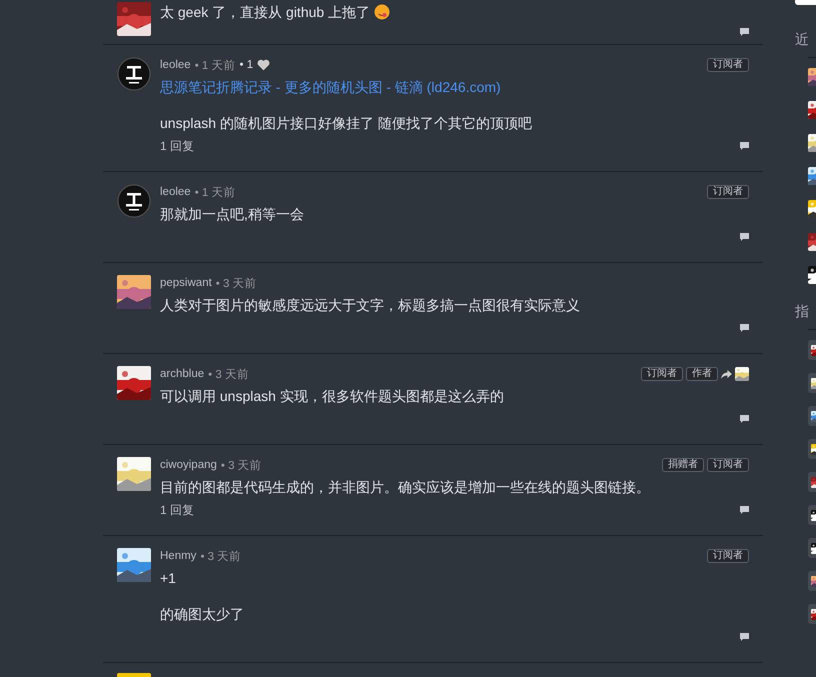 Image resolution: width=816 pixels, height=677 pixels. Describe the element at coordinates (263, 65) in the screenshot. I see `heart-icon` at that location.